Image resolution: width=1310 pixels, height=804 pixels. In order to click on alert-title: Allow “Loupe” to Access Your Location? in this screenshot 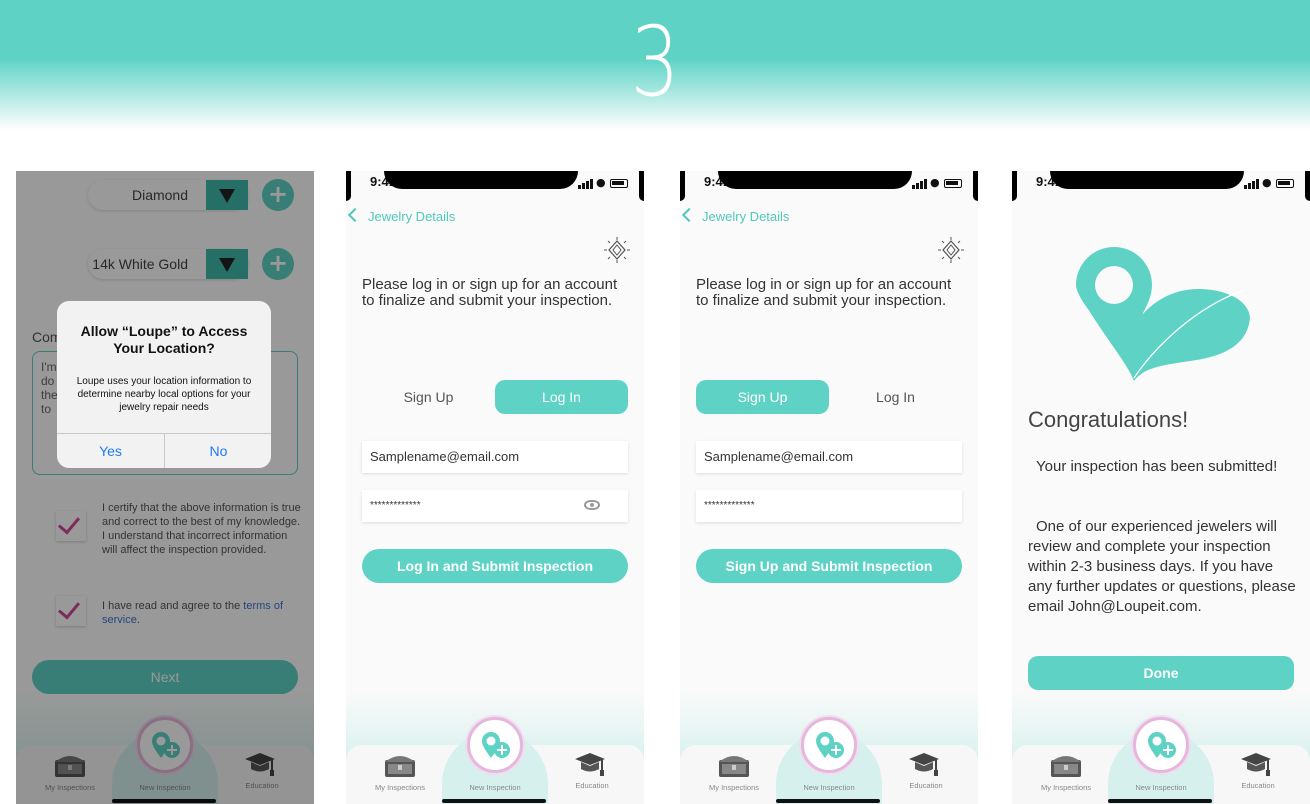, I will do `click(164, 339)`.